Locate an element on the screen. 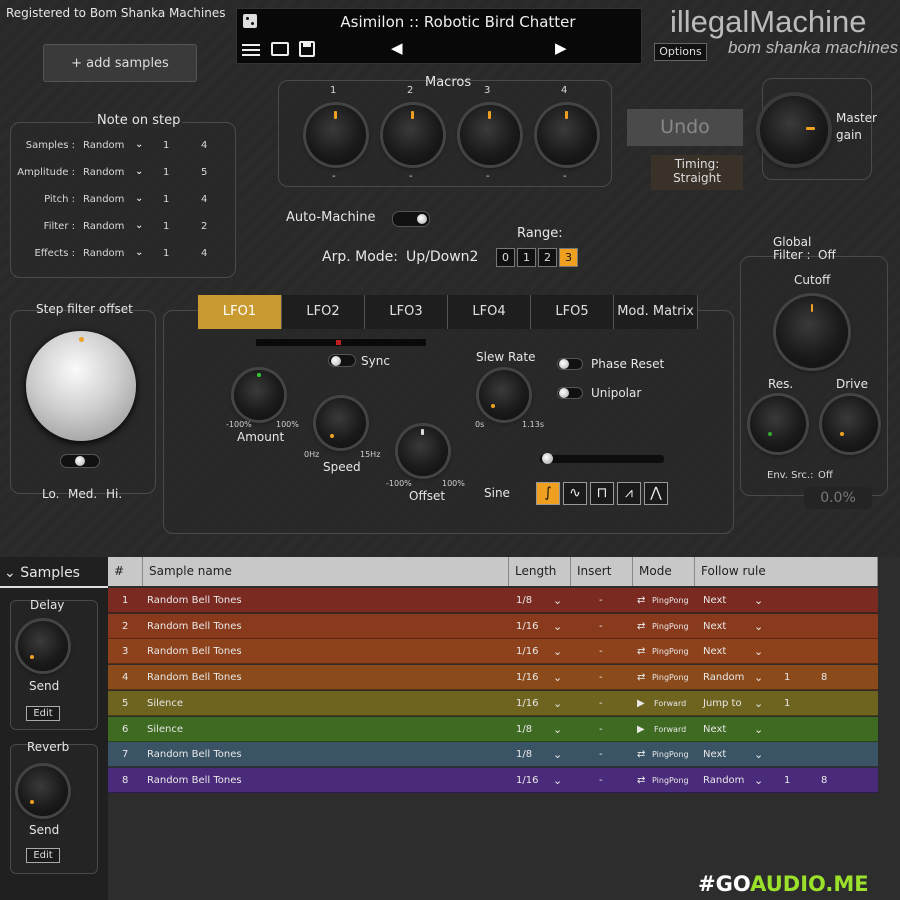 The width and height of the screenshot is (900, 900). add-samples-button: + add samples is located at coordinates (120, 63).